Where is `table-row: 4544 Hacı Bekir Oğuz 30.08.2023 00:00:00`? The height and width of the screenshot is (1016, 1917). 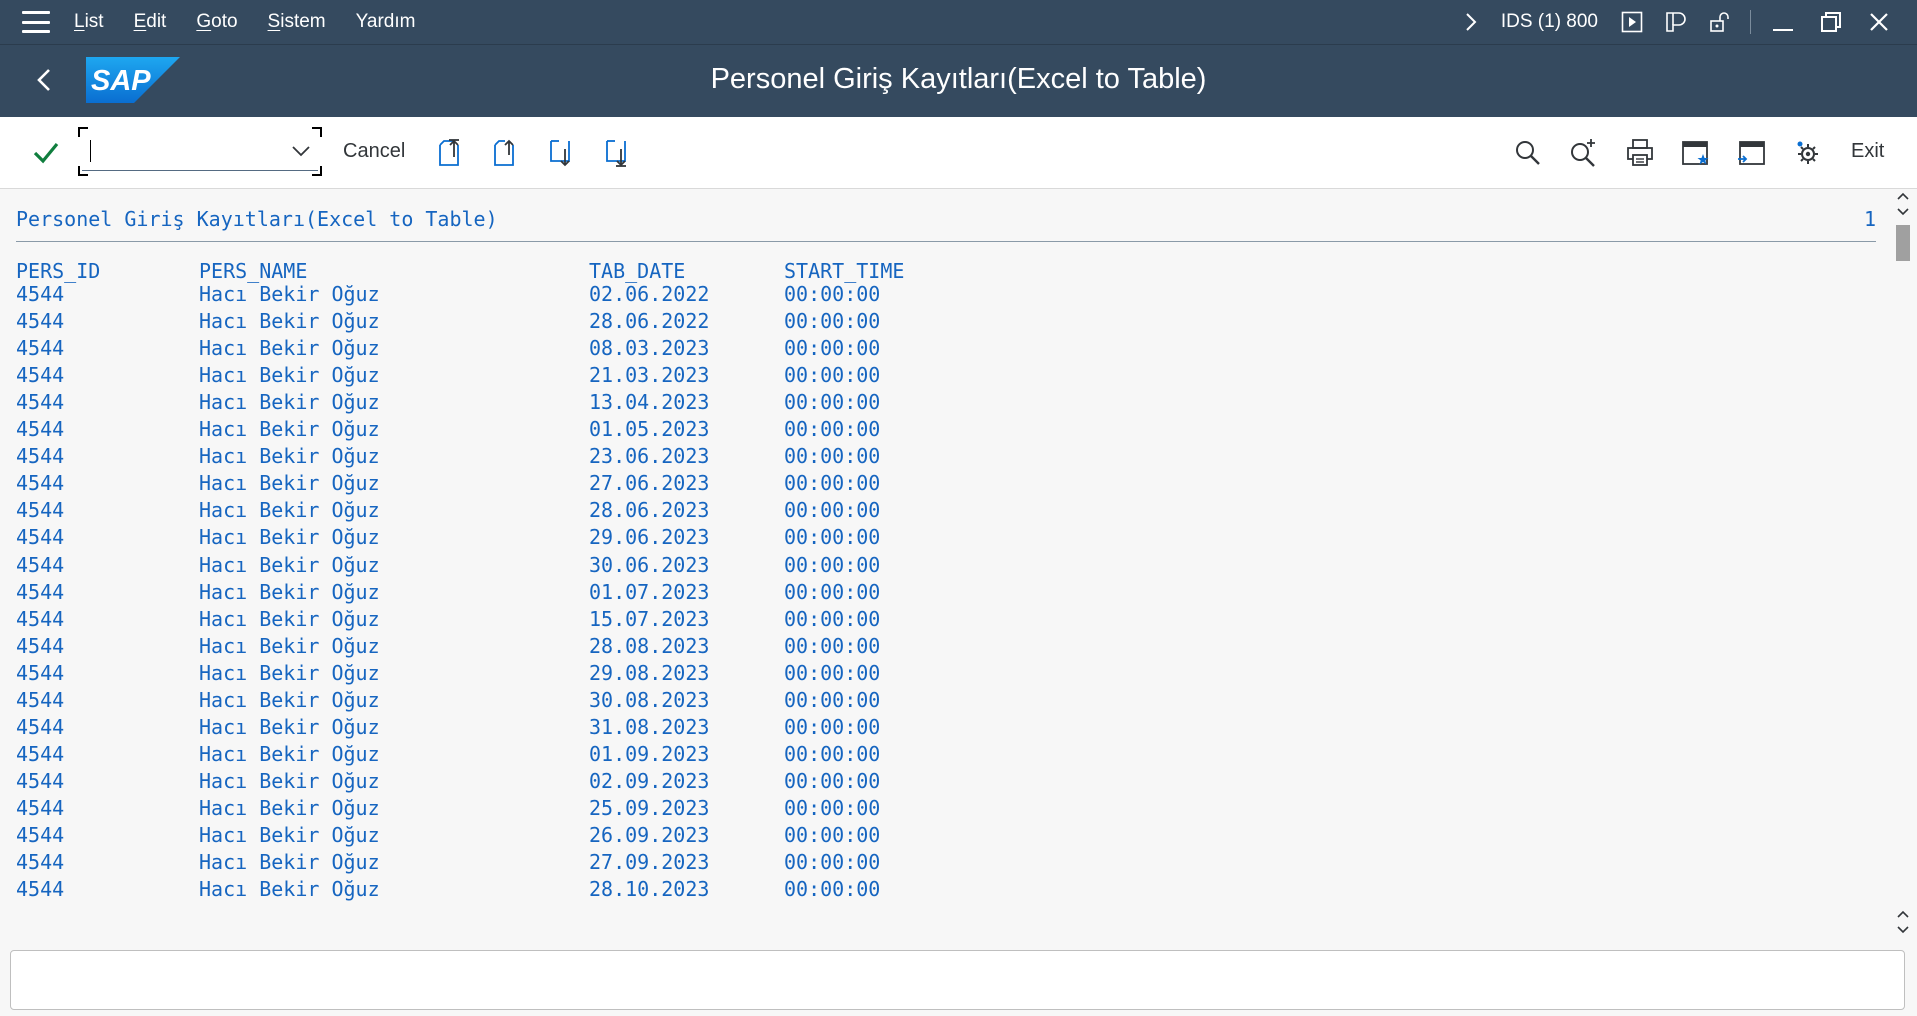 table-row: 4544 Hacı Bekir Oğuz 30.08.2023 00:00:00 is located at coordinates (945, 700).